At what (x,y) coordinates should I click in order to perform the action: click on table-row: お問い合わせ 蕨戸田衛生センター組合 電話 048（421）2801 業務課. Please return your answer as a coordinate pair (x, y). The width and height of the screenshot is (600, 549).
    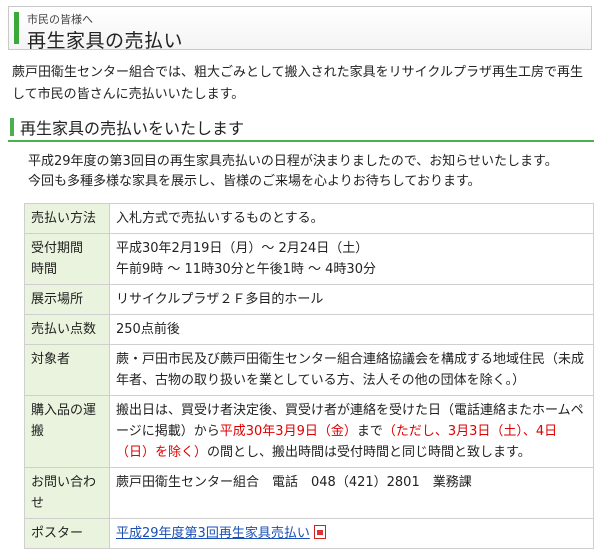
    Looking at the image, I should click on (309, 493).